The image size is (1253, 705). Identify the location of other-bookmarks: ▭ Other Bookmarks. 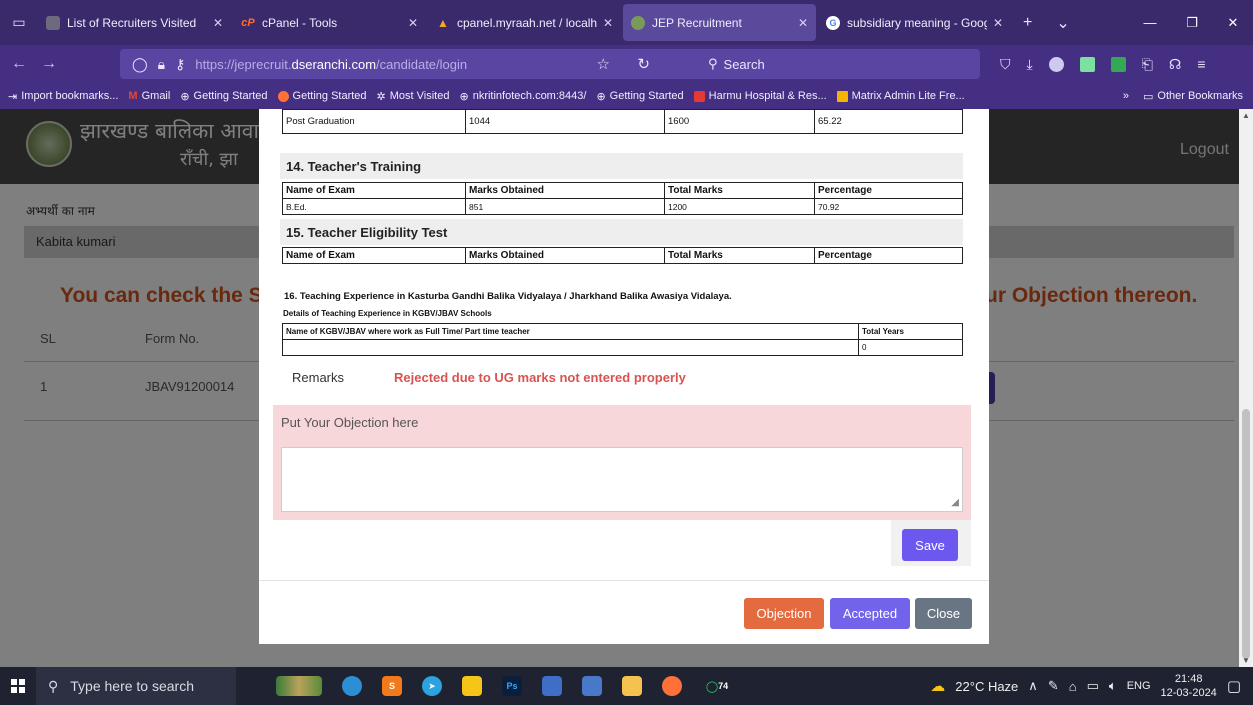
(1193, 96).